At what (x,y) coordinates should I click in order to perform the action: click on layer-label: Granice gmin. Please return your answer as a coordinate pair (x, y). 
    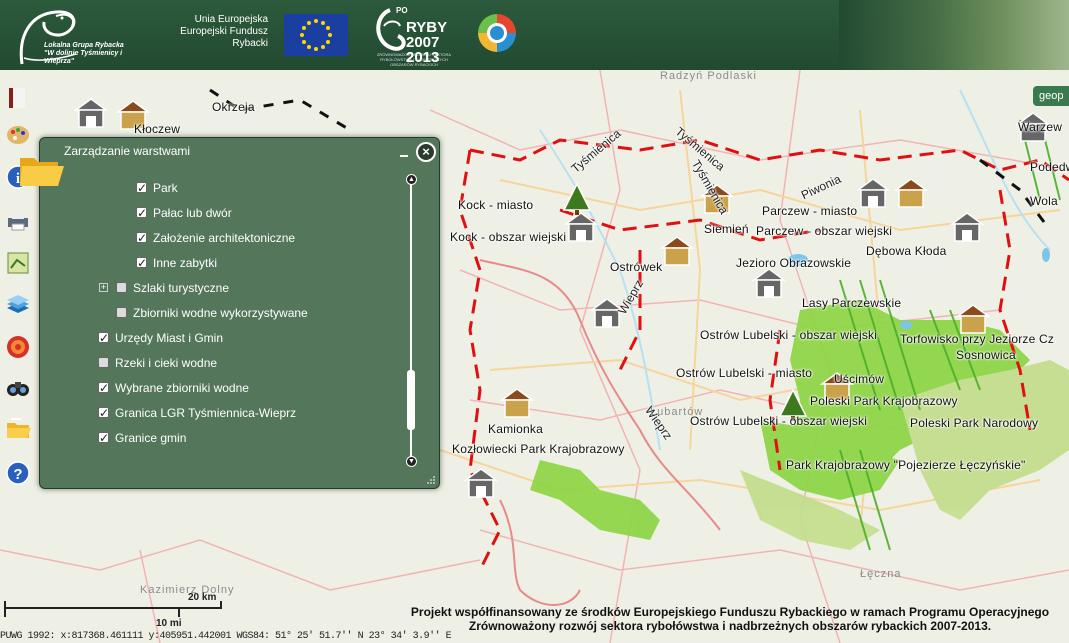
    Looking at the image, I should click on (151, 438).